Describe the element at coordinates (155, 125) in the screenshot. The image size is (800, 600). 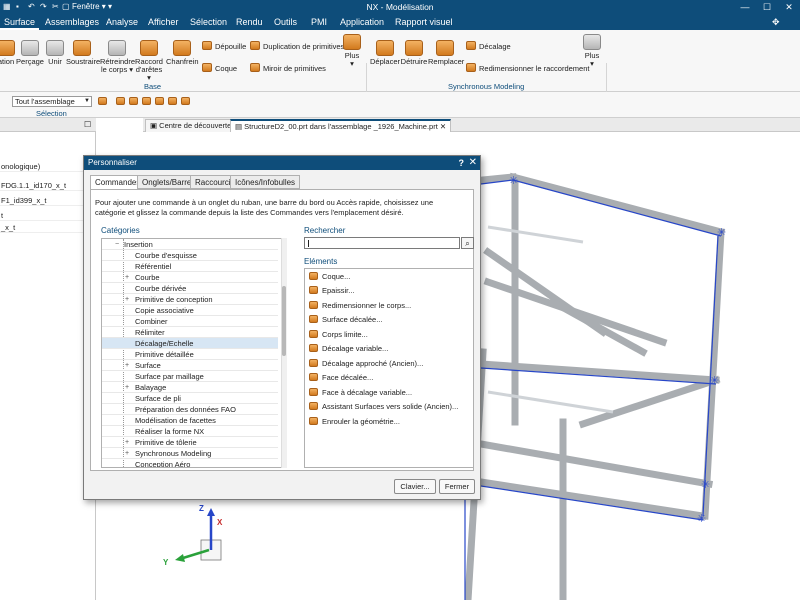
I see `home-icon: ▣` at that location.